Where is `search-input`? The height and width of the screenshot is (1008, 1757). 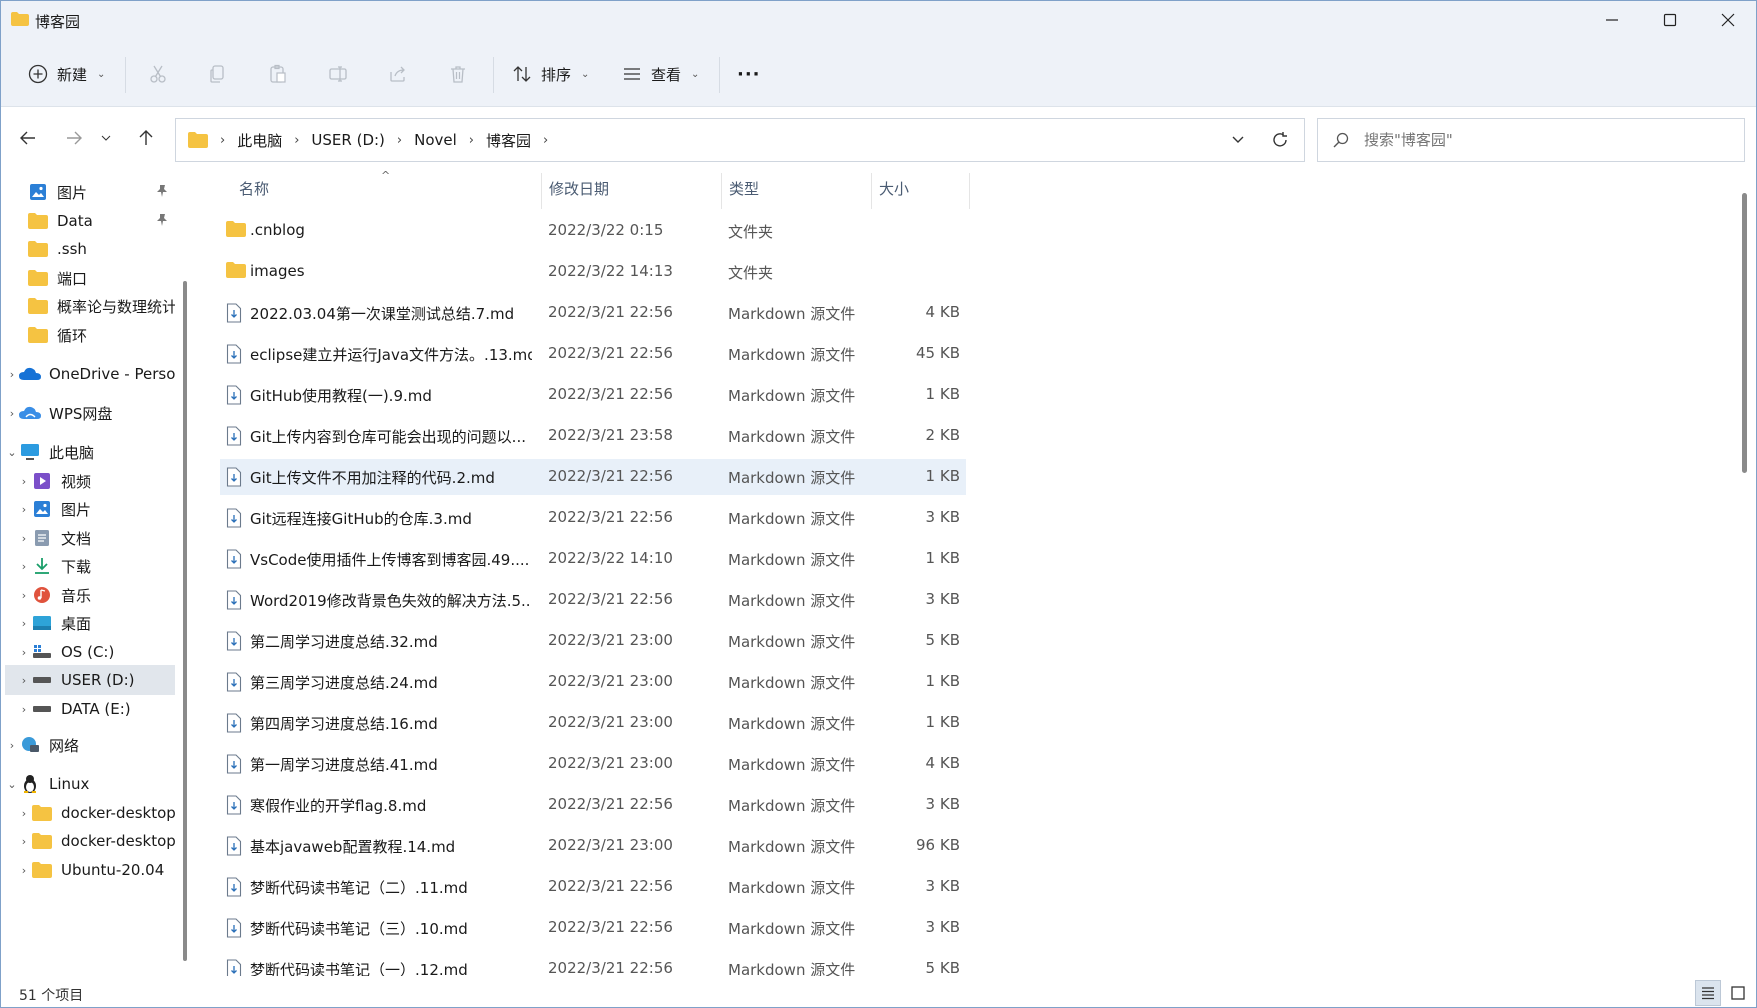
search-input is located at coordinates (1544, 140).